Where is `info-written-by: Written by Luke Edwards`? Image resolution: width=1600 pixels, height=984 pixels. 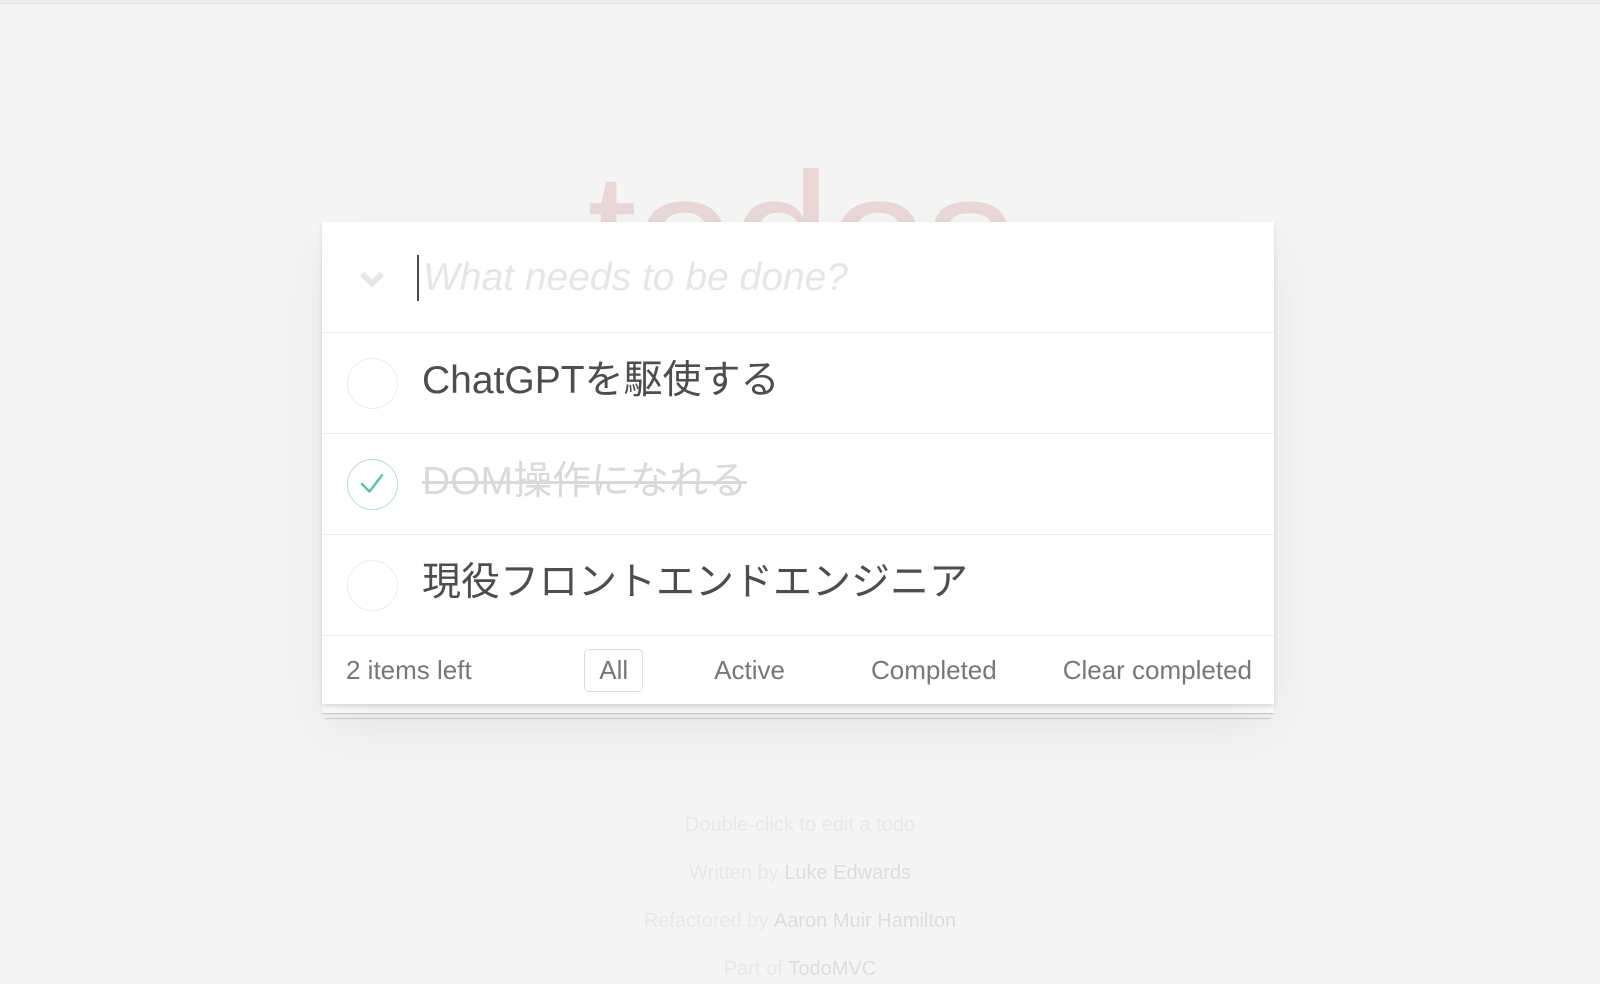 info-written-by: Written by Luke Edwards is located at coordinates (800, 873).